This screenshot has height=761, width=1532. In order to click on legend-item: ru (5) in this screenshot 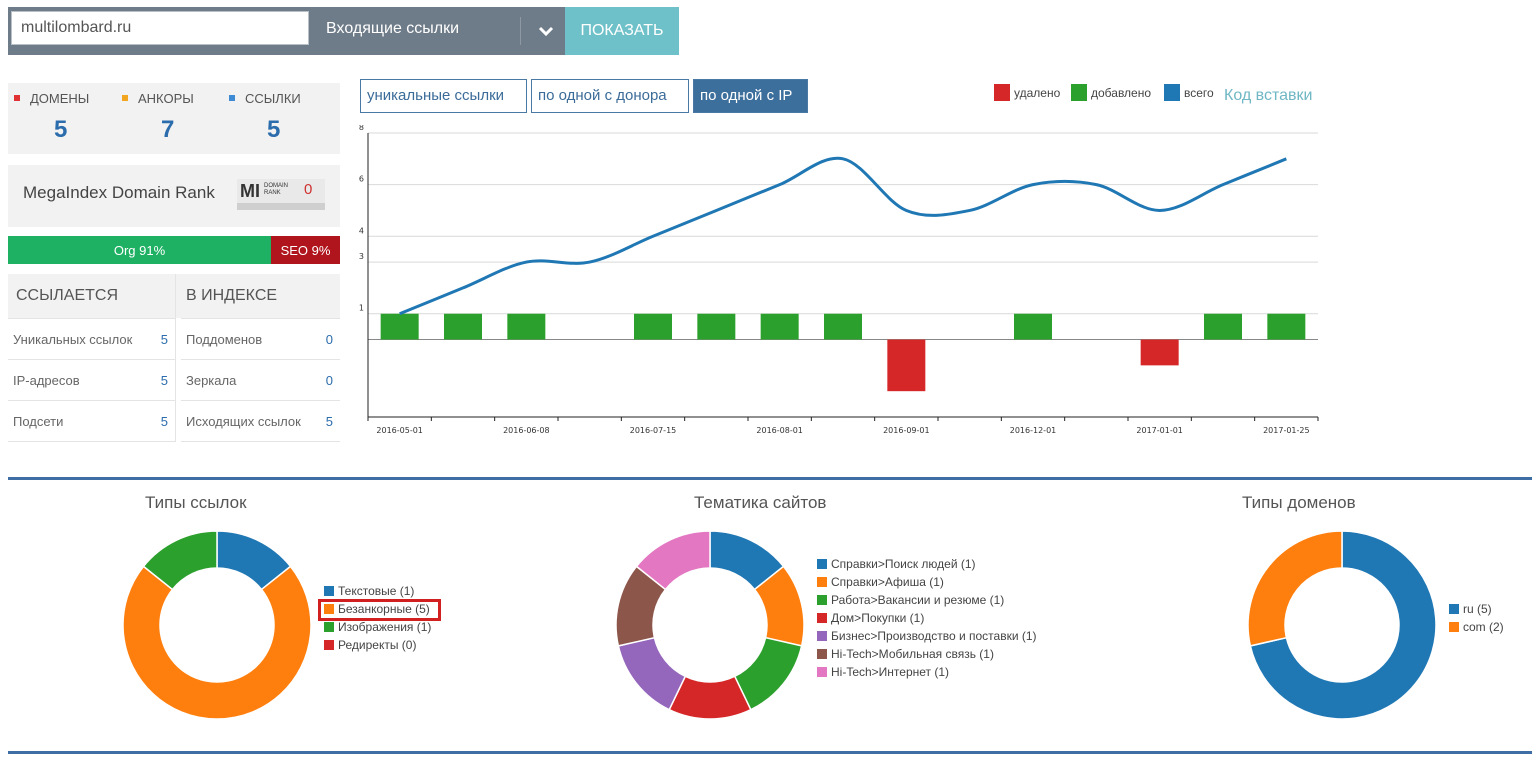, I will do `click(1476, 609)`.